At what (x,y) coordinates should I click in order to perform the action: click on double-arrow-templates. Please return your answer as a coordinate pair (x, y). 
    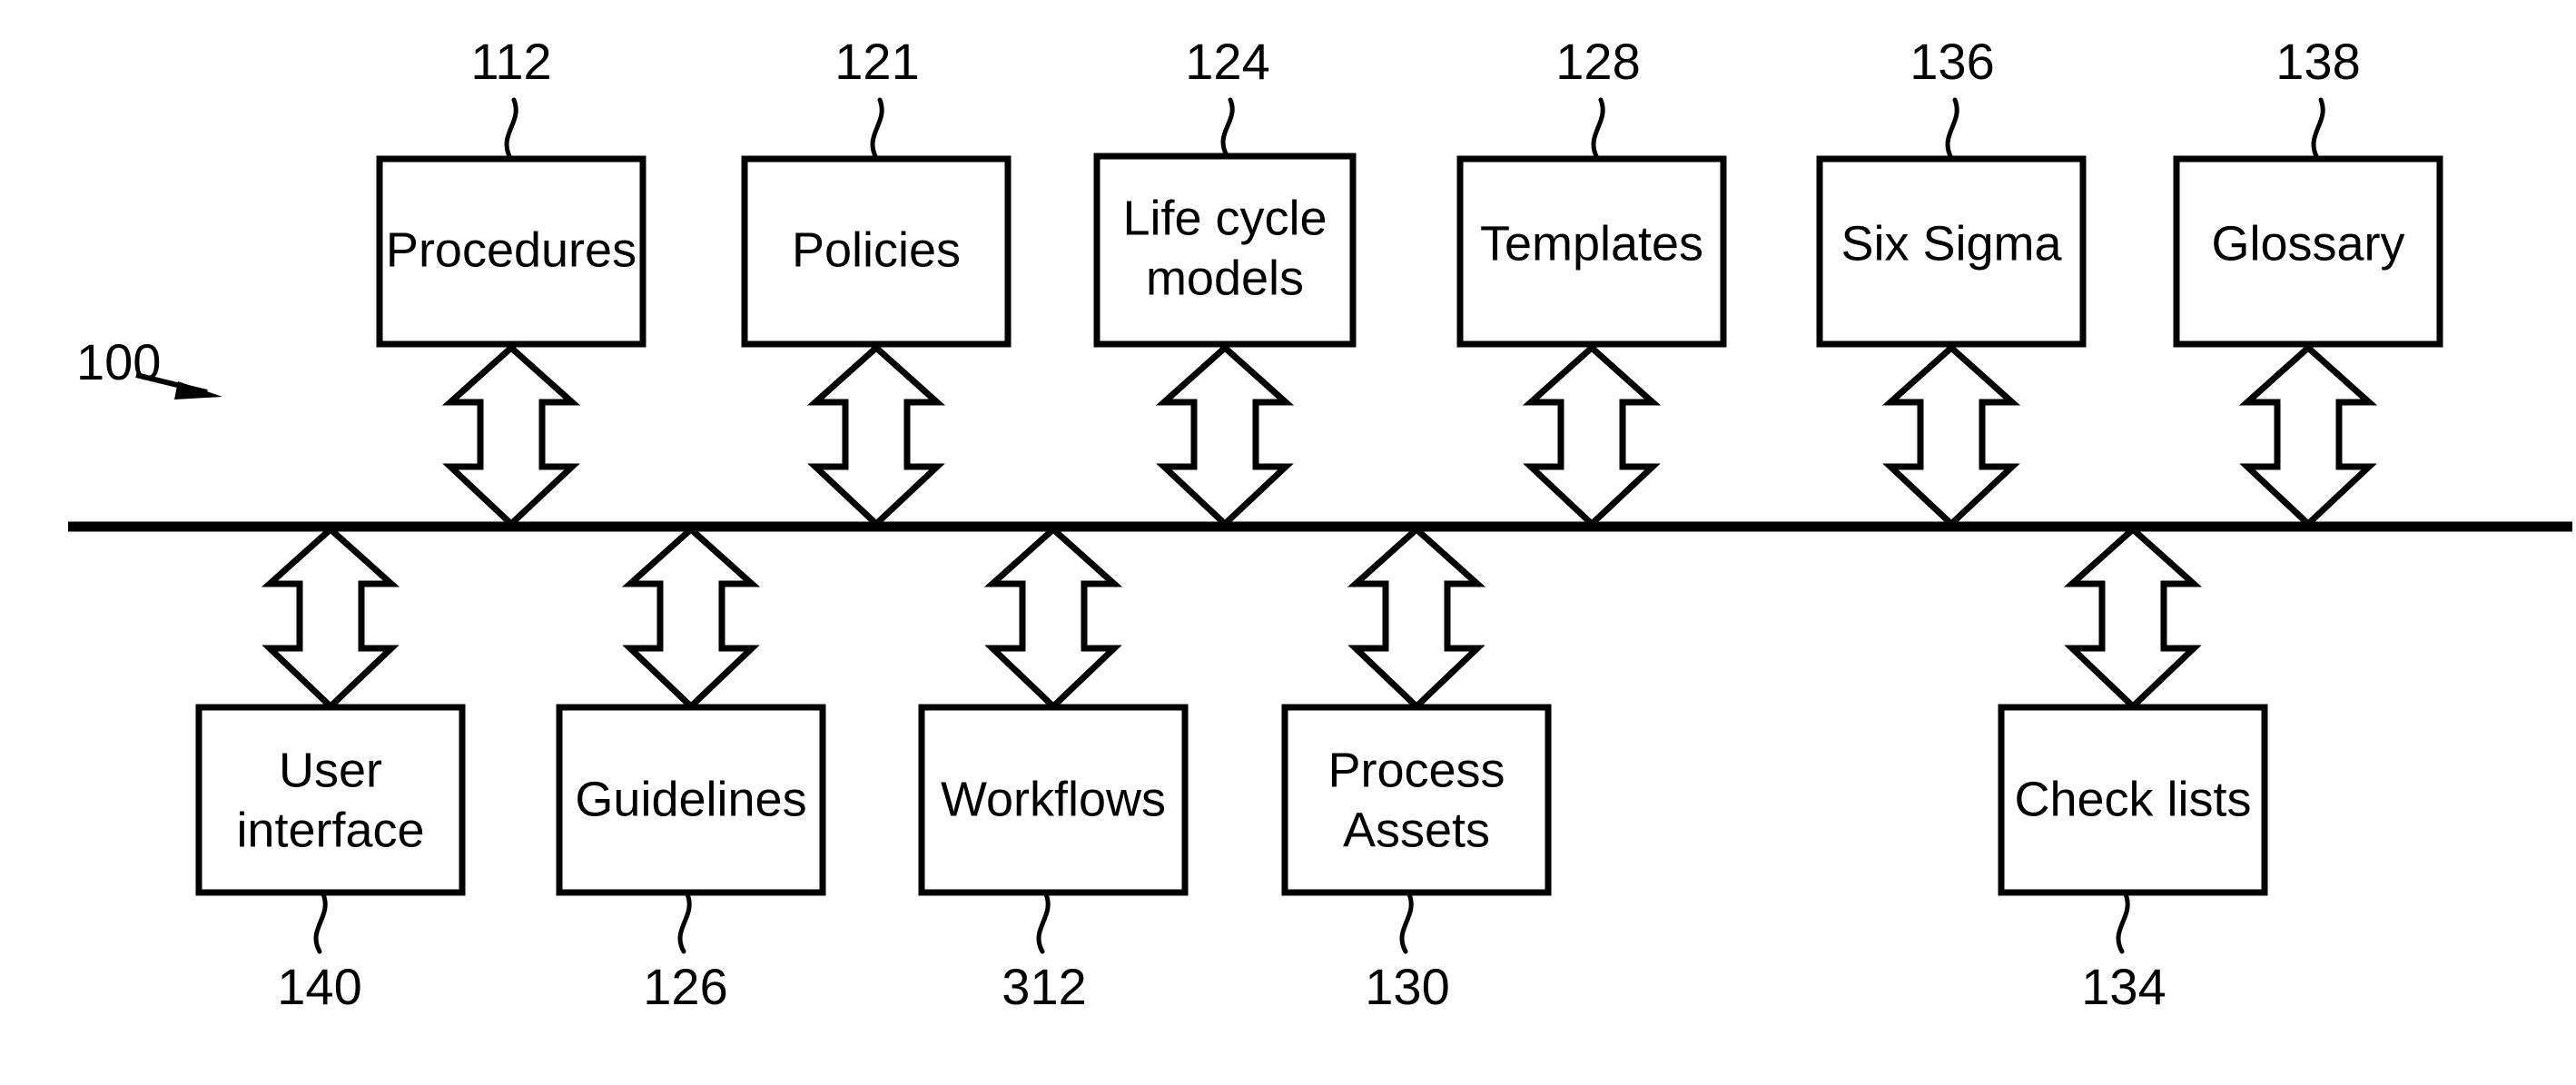
    Looking at the image, I should click on (1592, 435).